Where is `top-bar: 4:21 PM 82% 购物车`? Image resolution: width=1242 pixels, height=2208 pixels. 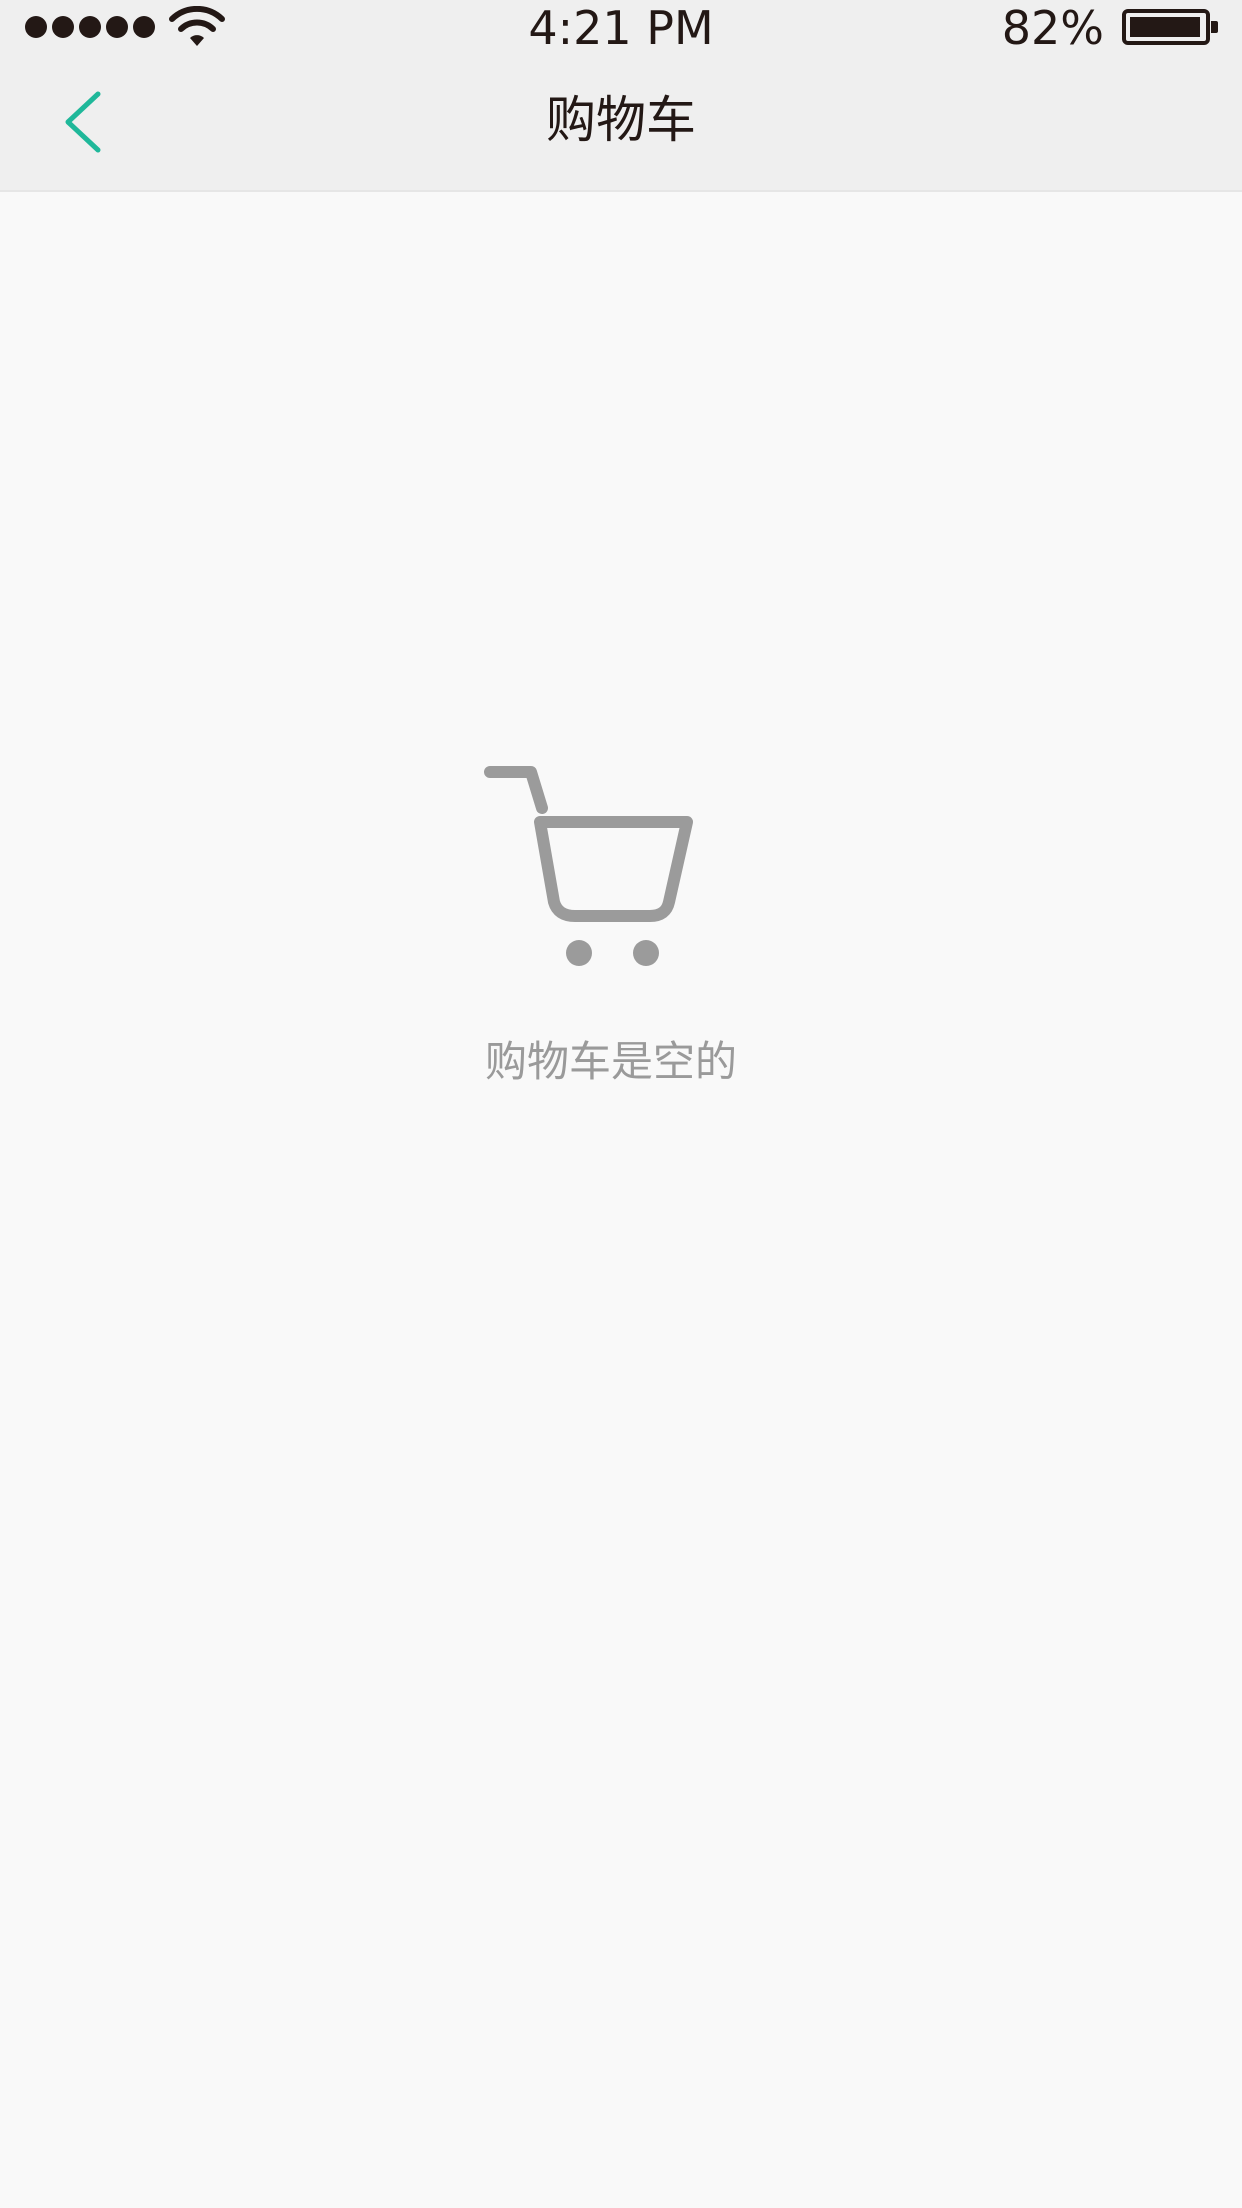 top-bar: 4:21 PM 82% 购物车 is located at coordinates (621, 96).